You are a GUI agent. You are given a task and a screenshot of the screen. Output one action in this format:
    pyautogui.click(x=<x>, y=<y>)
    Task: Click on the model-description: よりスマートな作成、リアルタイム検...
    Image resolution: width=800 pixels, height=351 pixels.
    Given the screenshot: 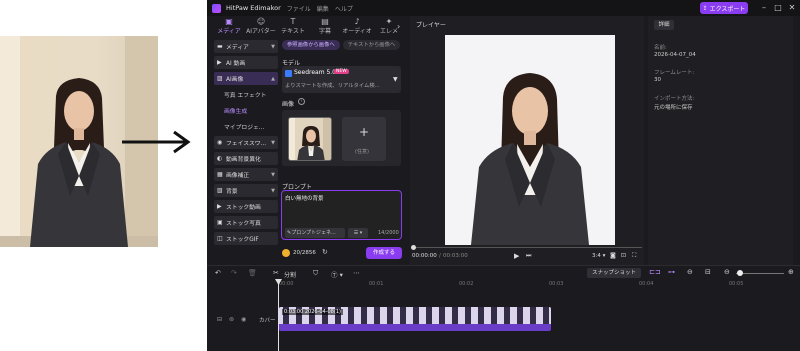 What is the action you would take?
    pyautogui.click(x=332, y=86)
    